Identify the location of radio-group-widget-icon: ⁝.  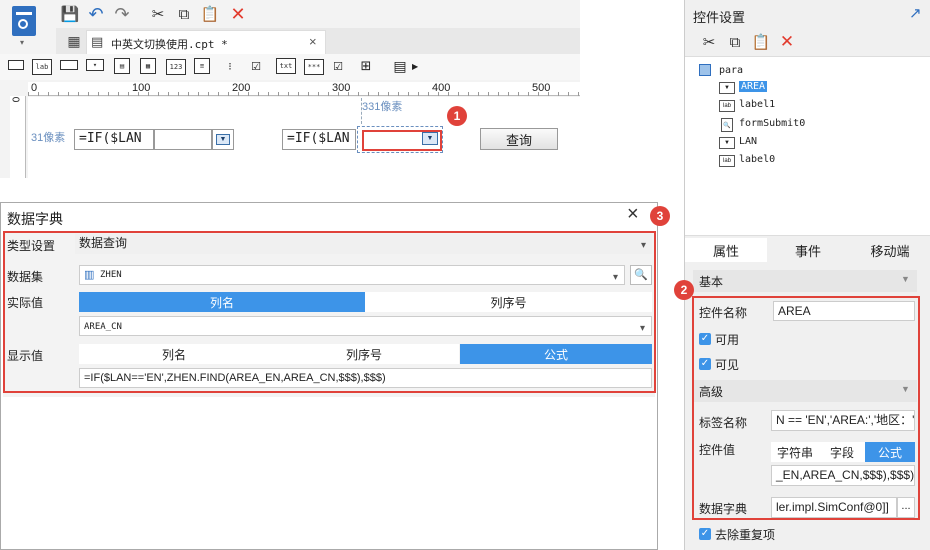
(230, 66).